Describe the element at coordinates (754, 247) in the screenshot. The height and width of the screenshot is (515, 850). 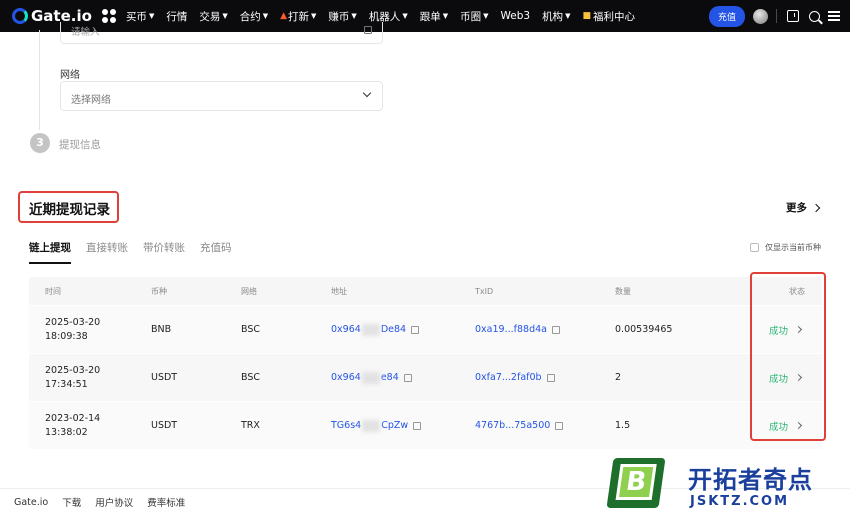
I see `checkbox` at that location.